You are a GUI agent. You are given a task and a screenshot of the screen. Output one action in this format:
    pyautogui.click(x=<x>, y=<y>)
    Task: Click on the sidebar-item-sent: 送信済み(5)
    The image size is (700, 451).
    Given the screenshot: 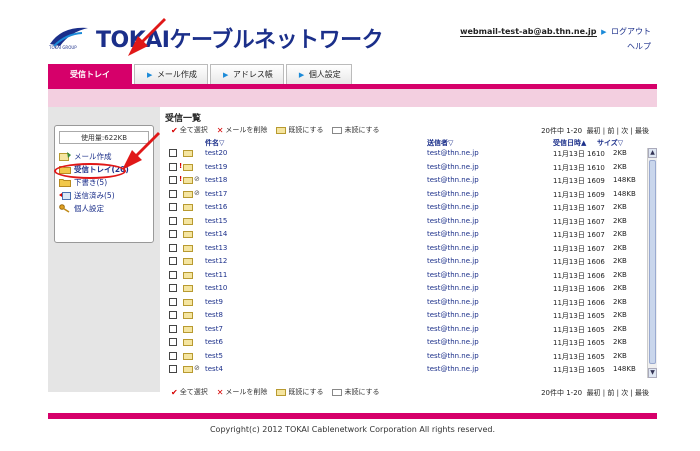 What is the action you would take?
    pyautogui.click(x=104, y=195)
    